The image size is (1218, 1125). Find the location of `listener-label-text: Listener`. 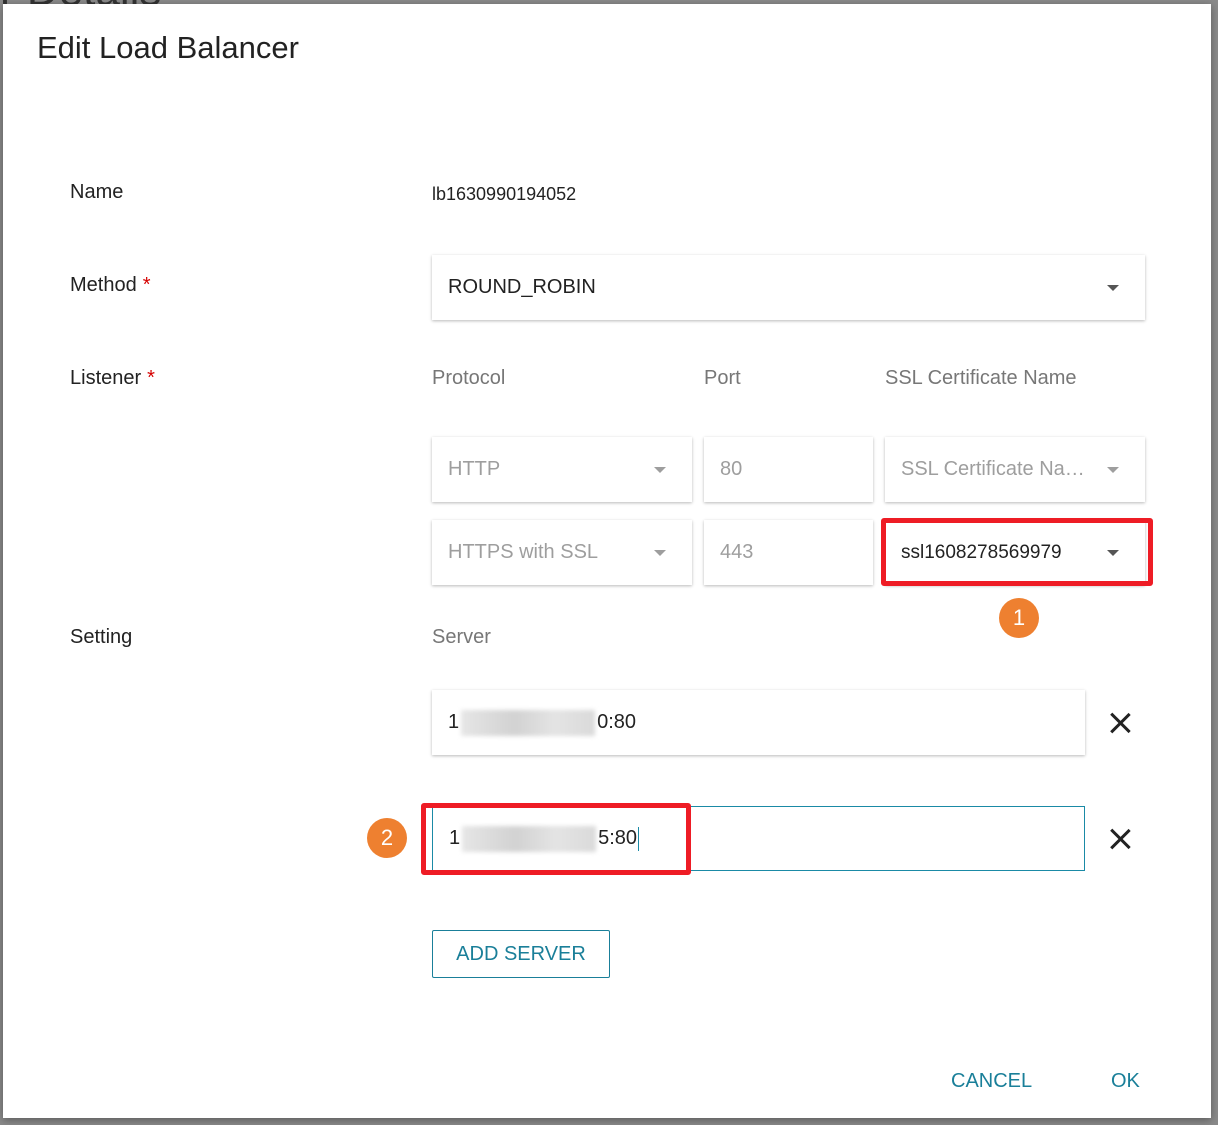

listener-label-text: Listener is located at coordinates (106, 378).